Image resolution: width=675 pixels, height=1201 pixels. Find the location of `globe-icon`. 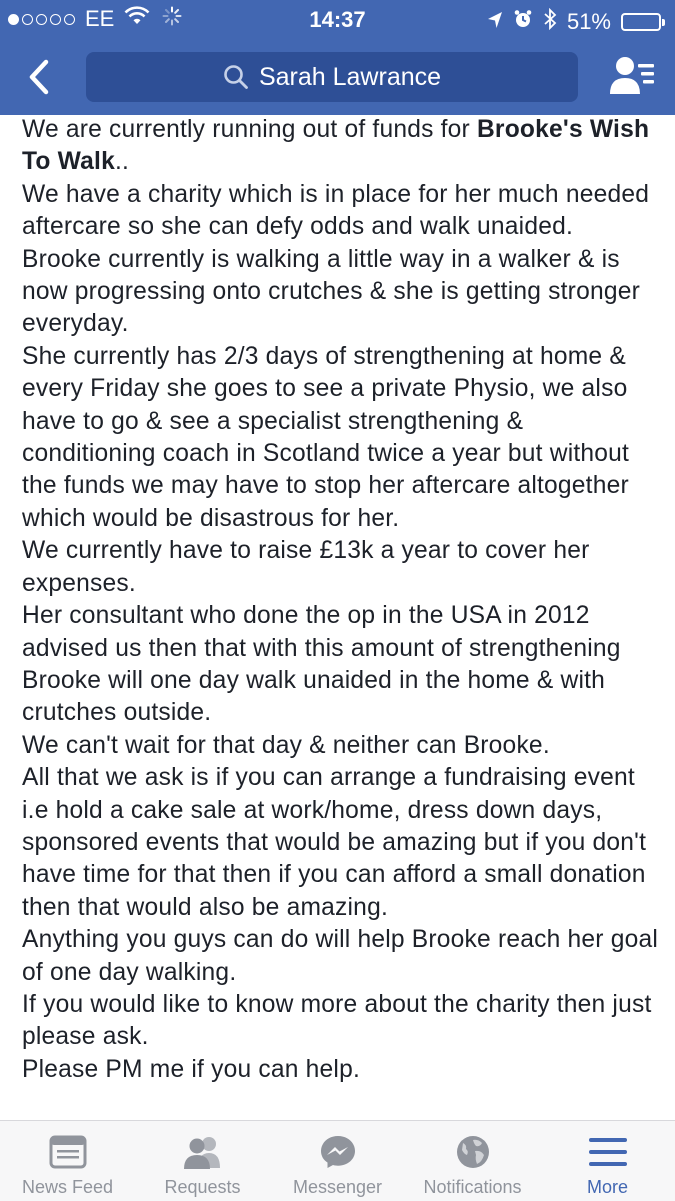

globe-icon is located at coordinates (472, 1152).